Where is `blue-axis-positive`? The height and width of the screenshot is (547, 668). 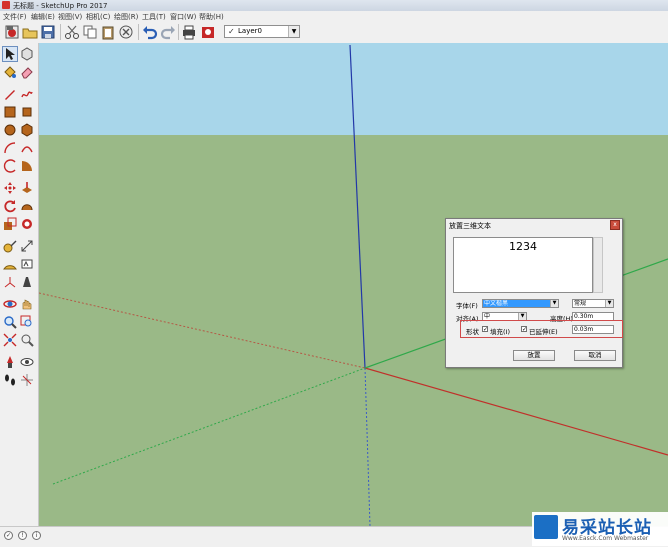 blue-axis-positive is located at coordinates (357, 206).